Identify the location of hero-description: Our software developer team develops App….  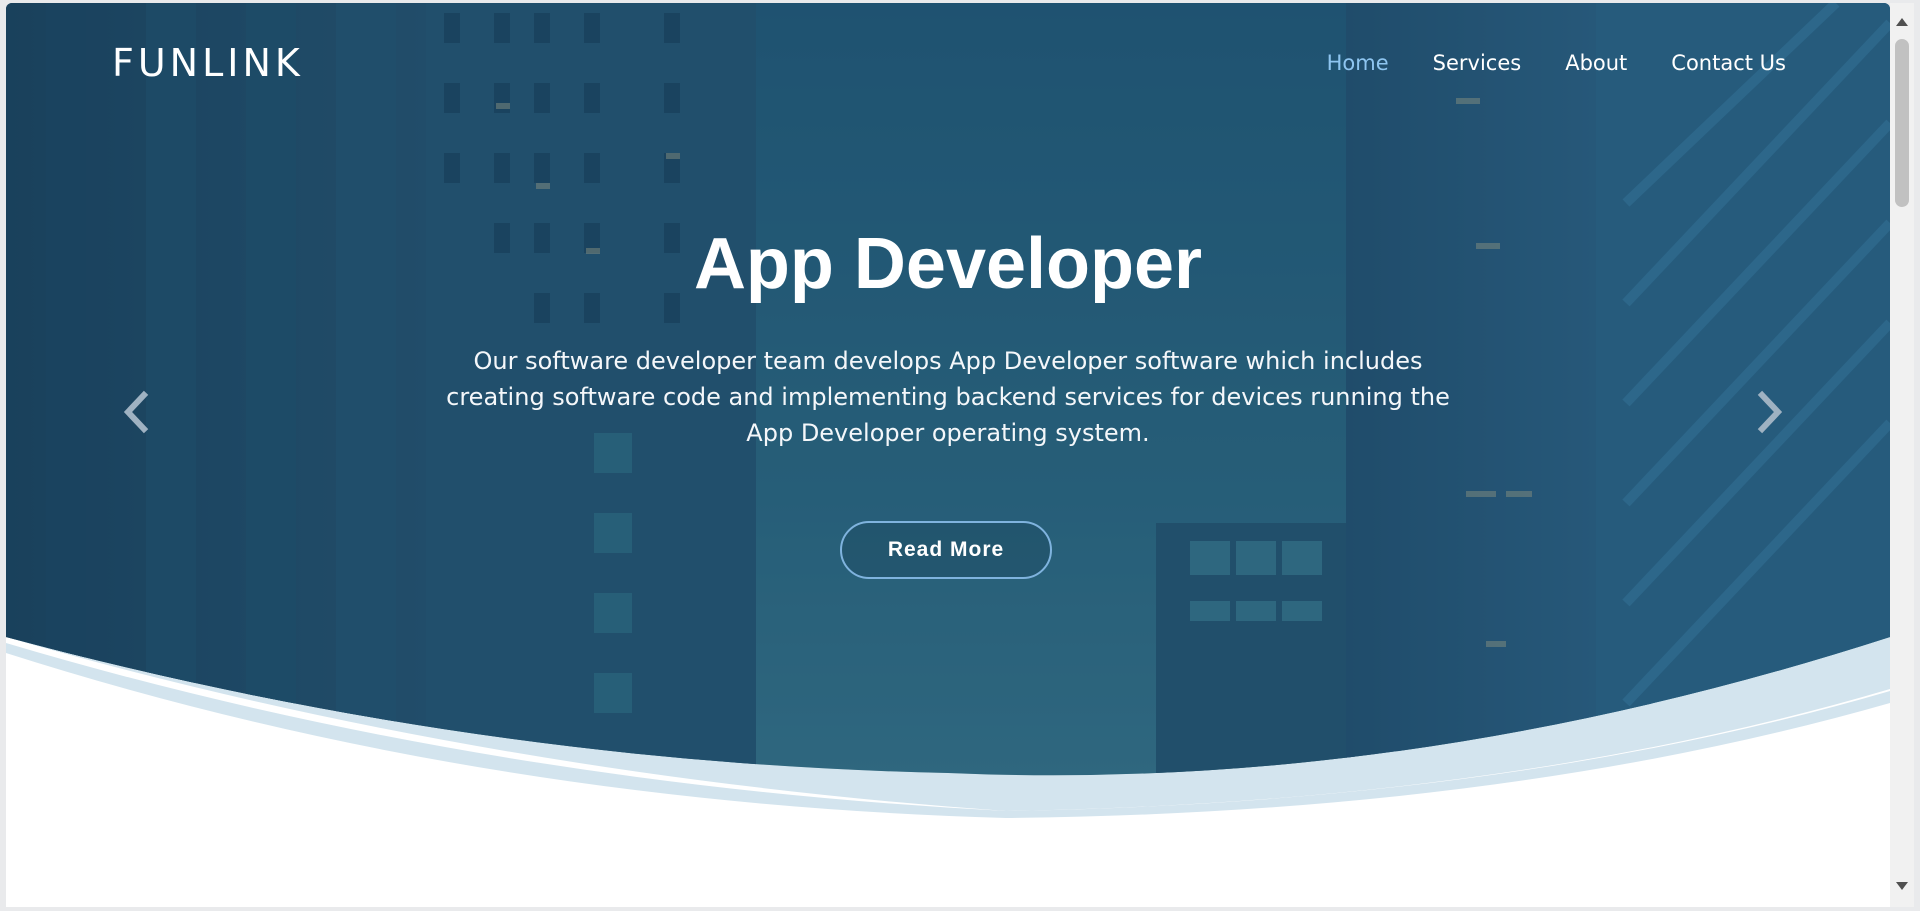
(948, 397).